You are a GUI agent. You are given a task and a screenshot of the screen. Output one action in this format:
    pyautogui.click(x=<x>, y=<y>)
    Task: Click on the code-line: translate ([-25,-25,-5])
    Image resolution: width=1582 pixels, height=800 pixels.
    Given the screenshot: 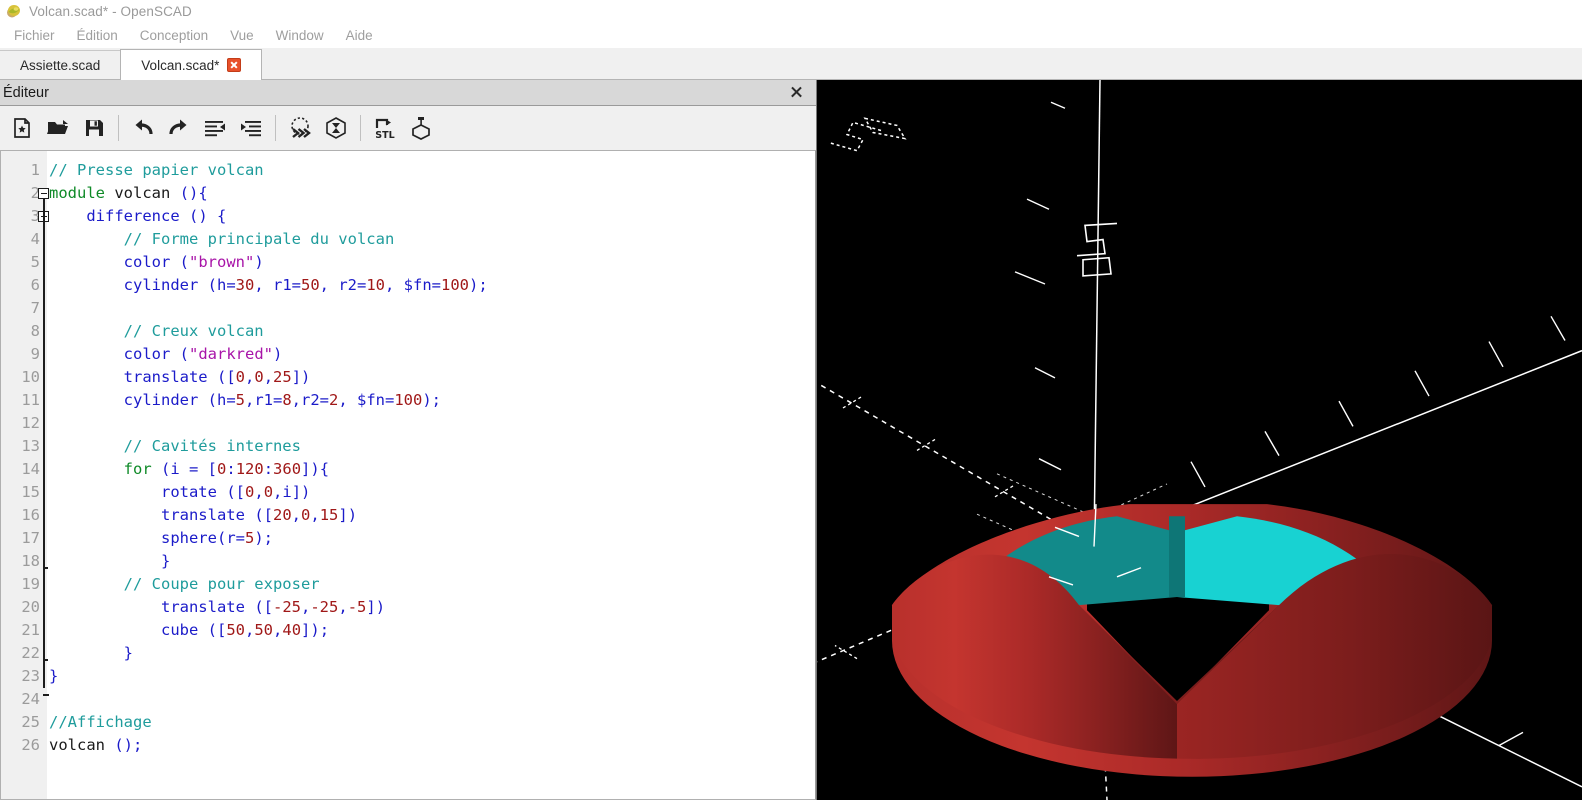 What is the action you would take?
    pyautogui.click(x=432, y=607)
    